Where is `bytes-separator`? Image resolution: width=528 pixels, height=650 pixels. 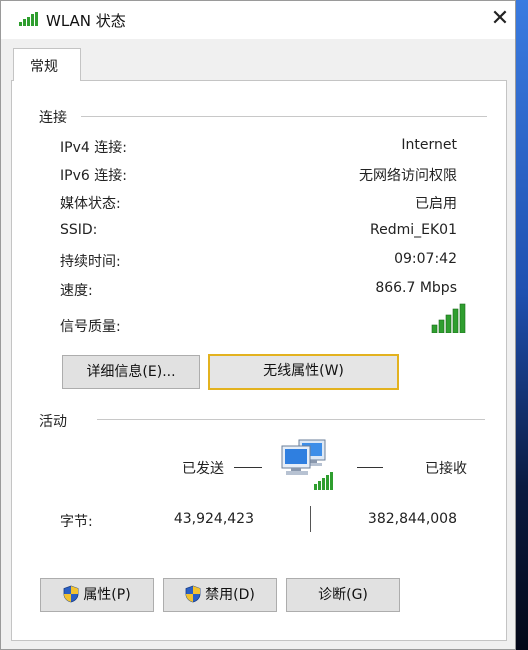
bytes-separator is located at coordinates (310, 519).